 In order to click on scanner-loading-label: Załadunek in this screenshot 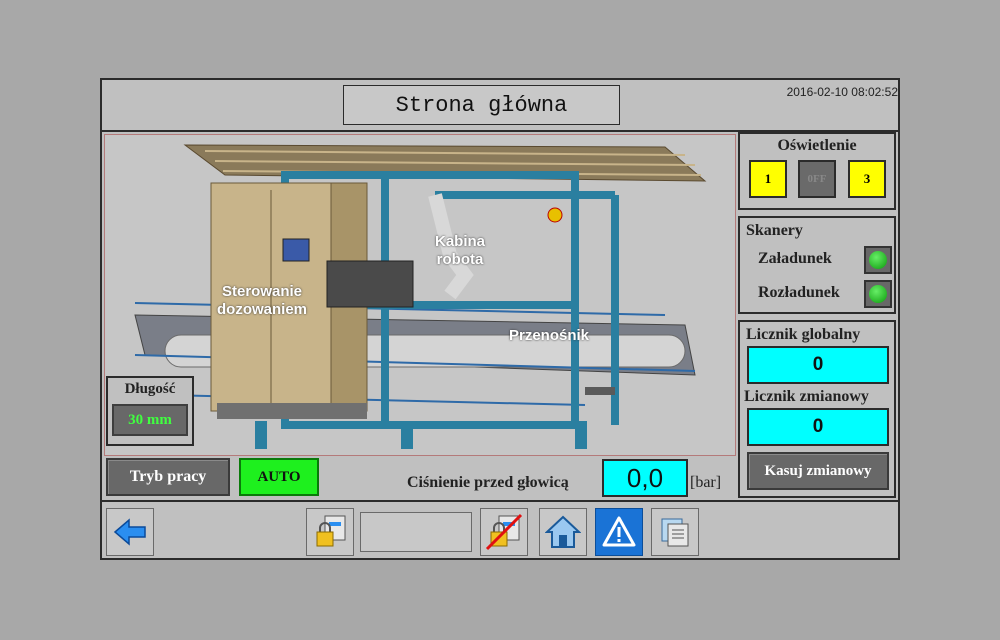, I will do `click(795, 258)`.